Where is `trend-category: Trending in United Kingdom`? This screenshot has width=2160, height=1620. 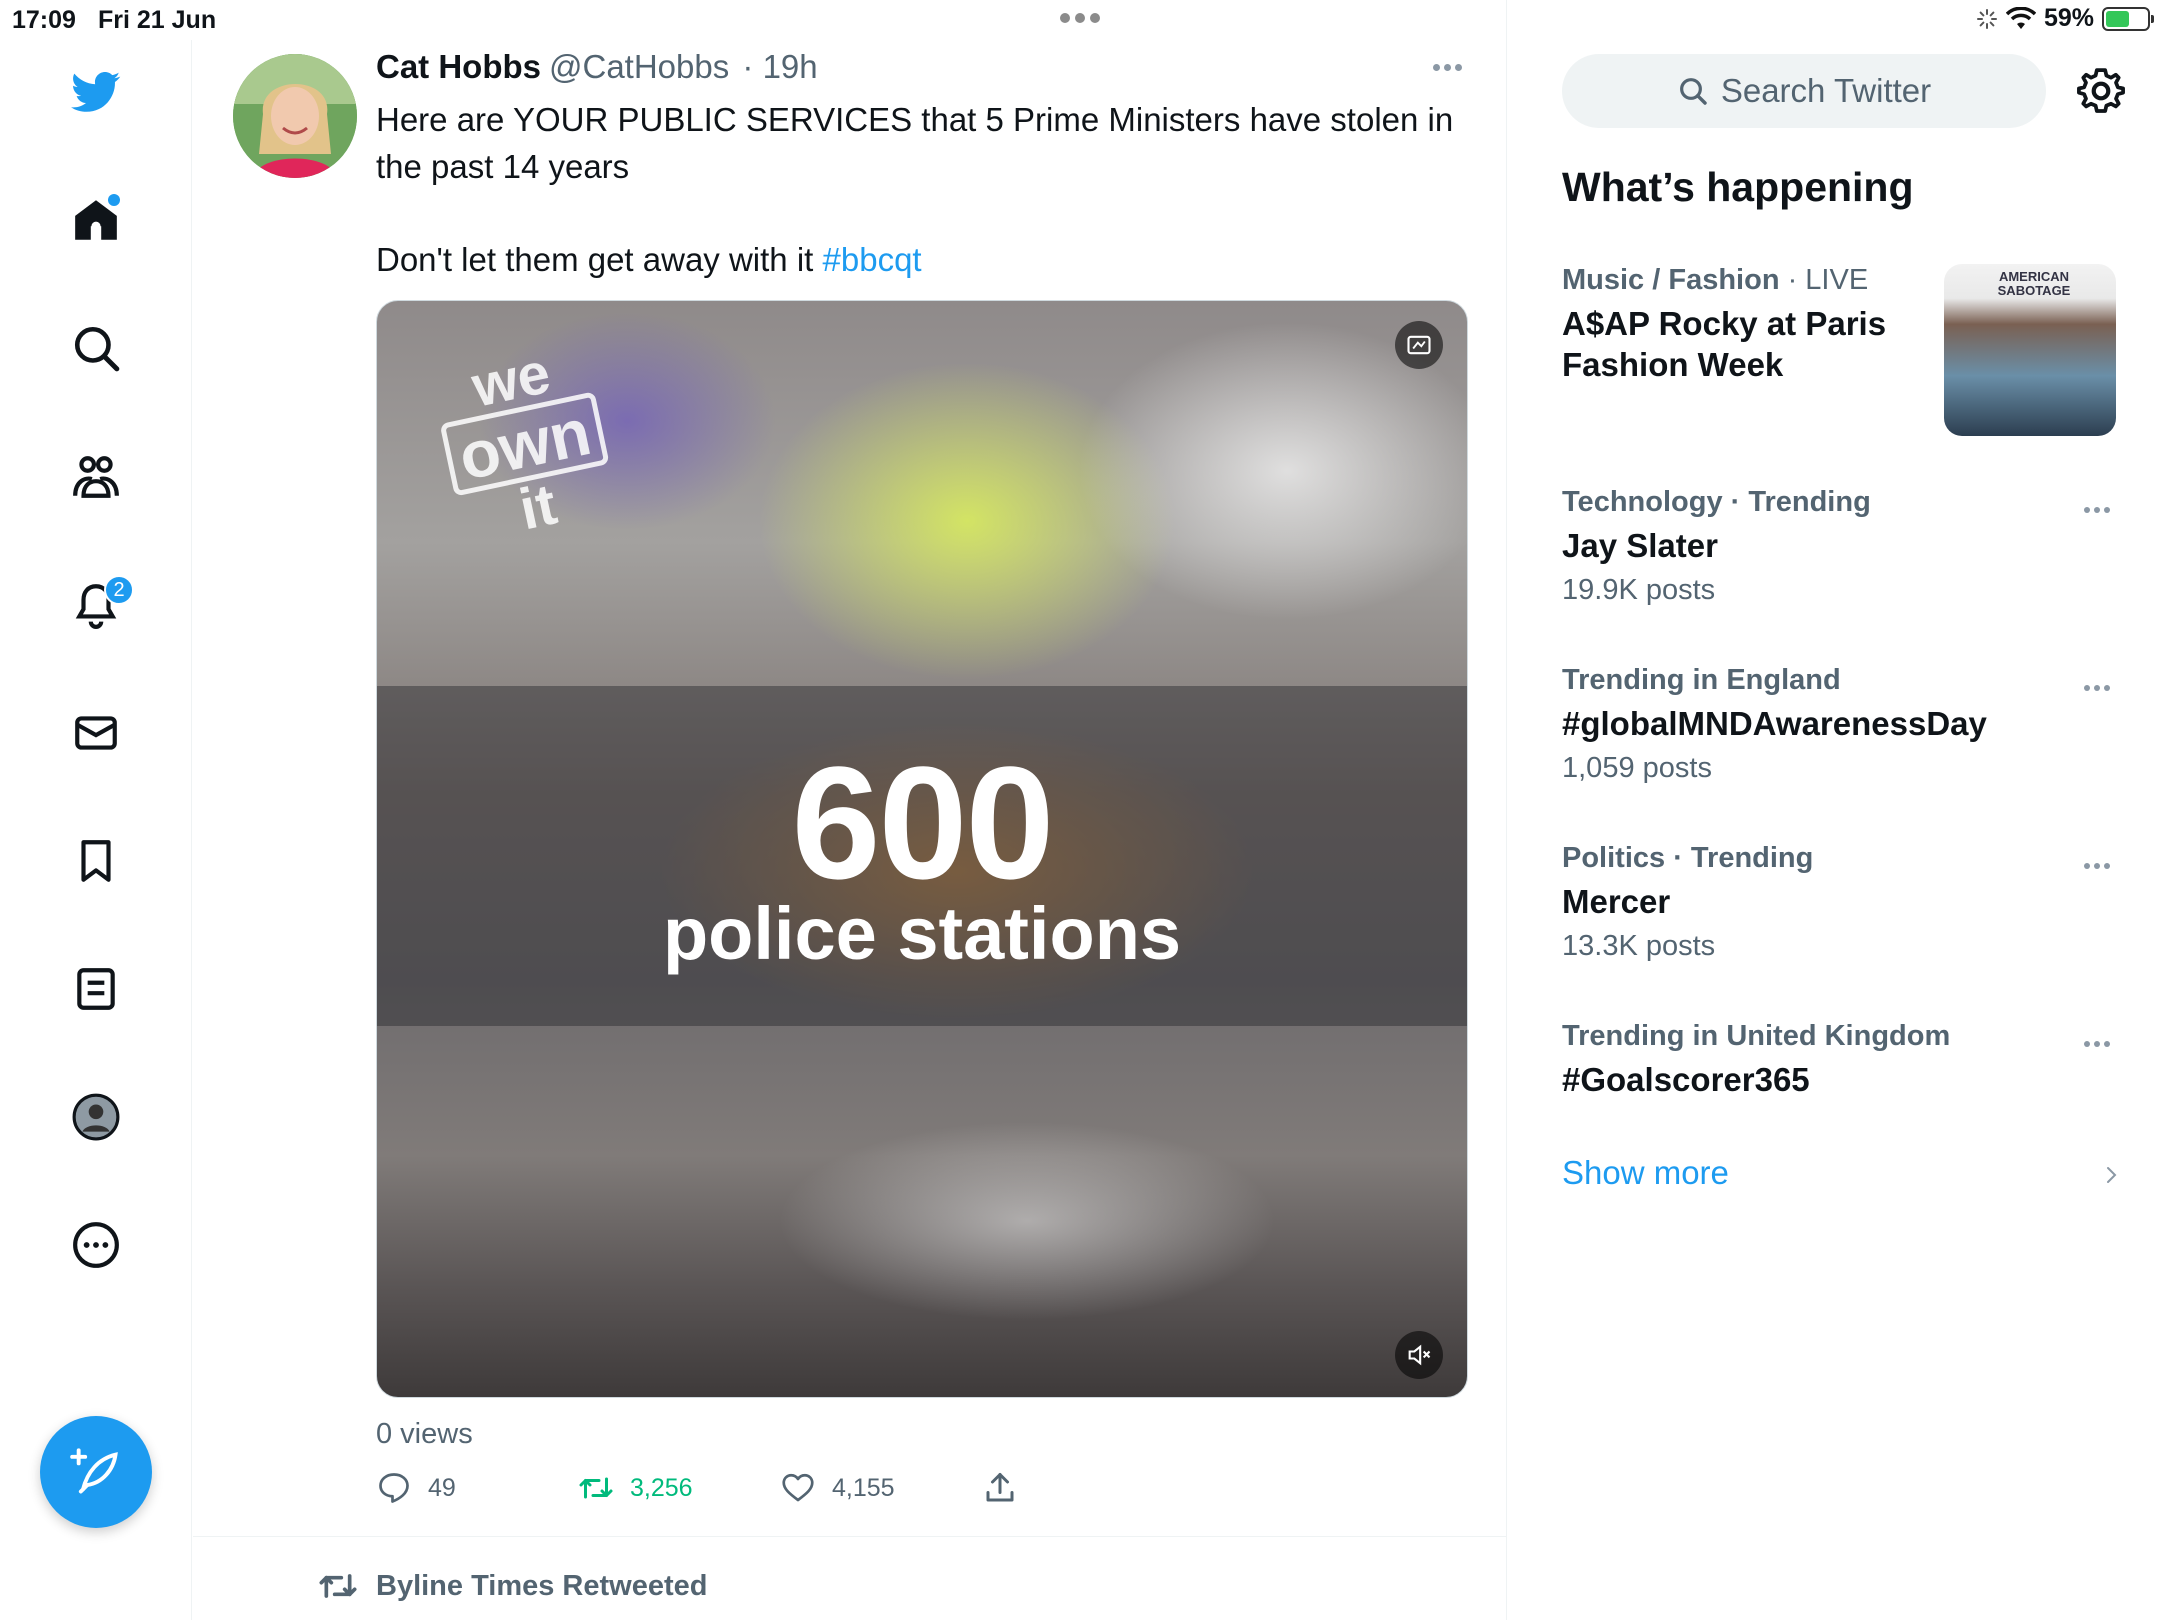
trend-category: Trending in United Kingdom is located at coordinates (1756, 1036).